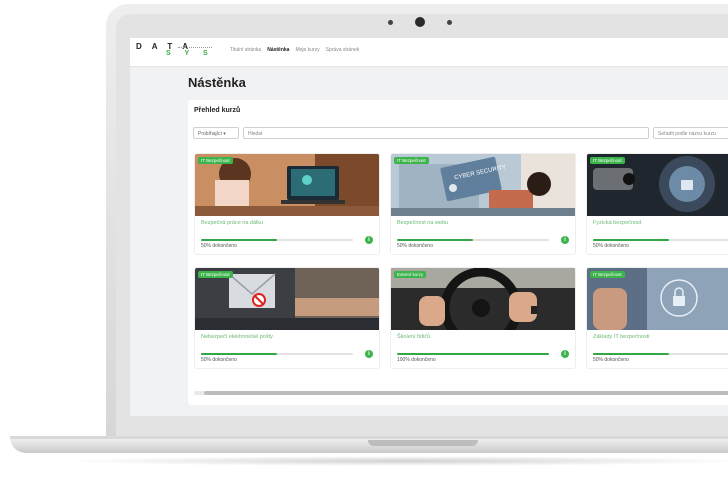 The height and width of the screenshot is (477, 728). I want to click on scrollbar-thumb, so click(466, 393).